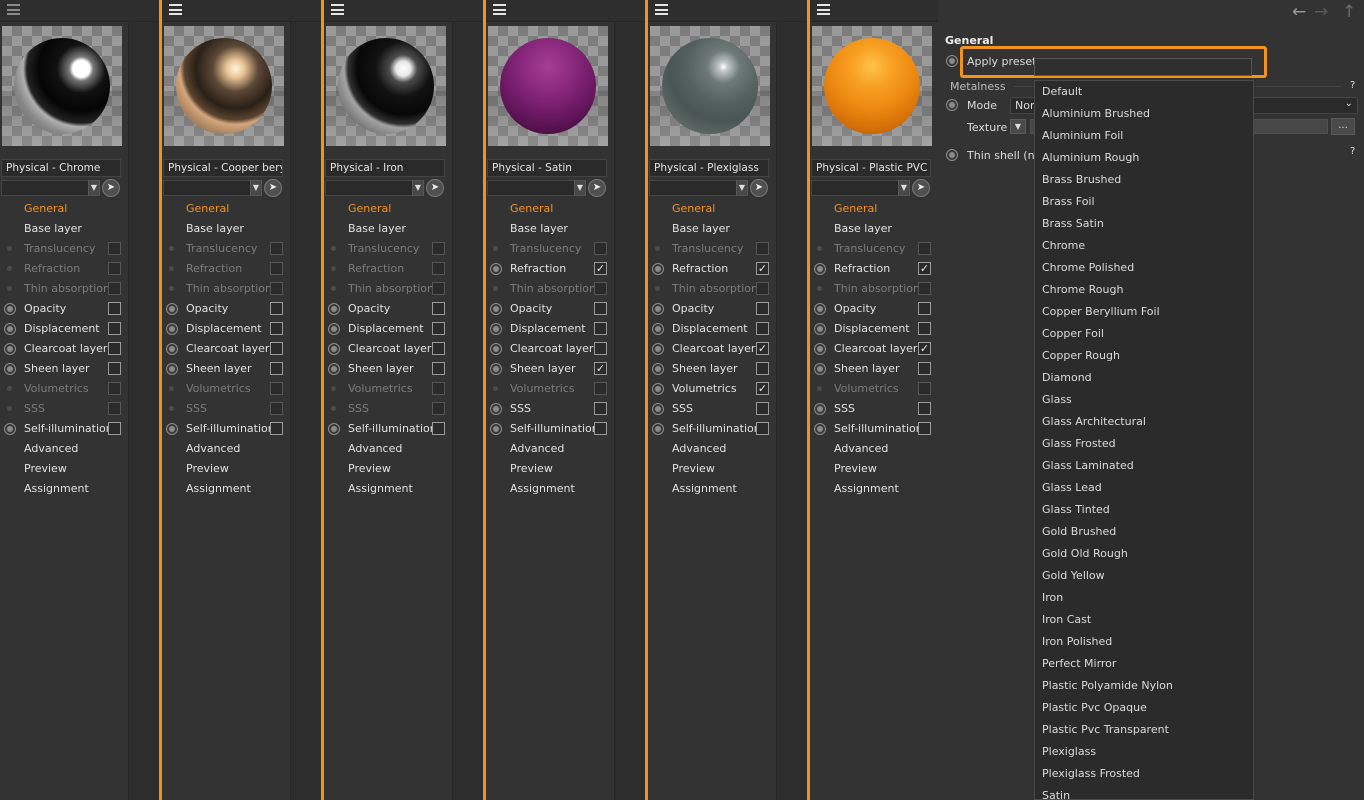 The image size is (1364, 800). I want to click on preset-option: Brass Brushed, so click(1144, 180).